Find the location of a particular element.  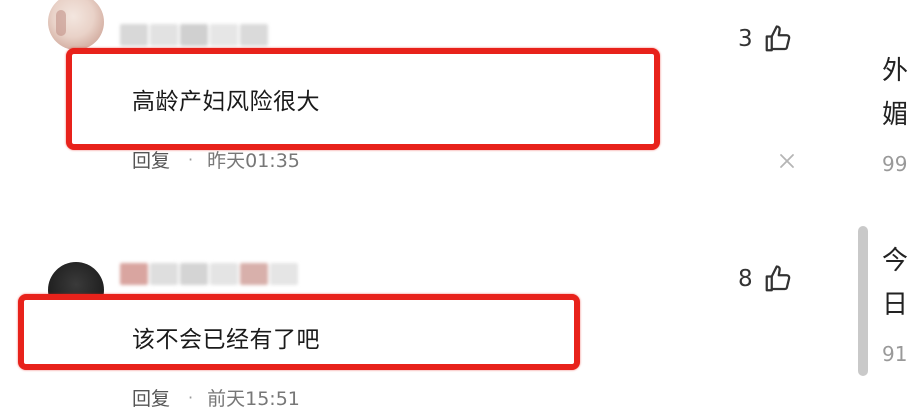

comment-text: 高龄产妇风险很大 is located at coordinates (226, 102).